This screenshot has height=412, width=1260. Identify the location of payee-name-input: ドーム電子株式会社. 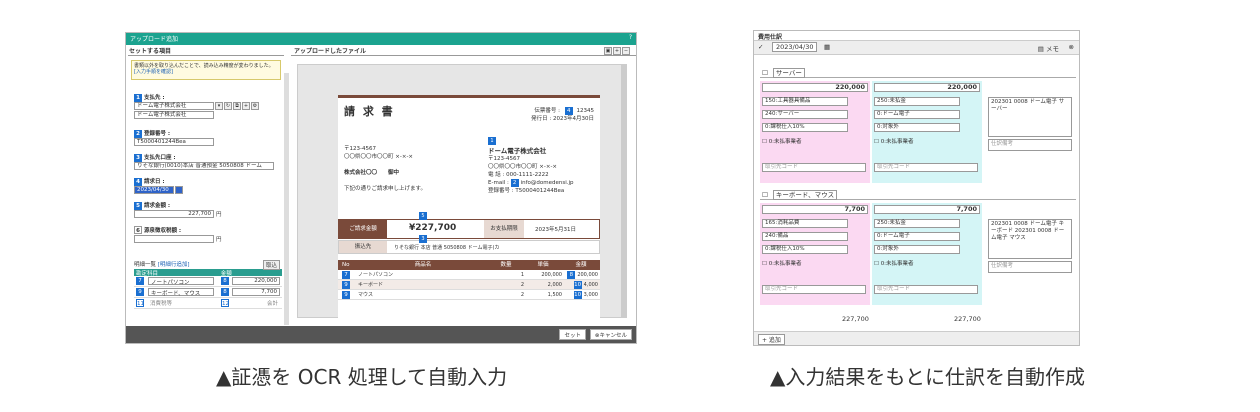
(174, 115).